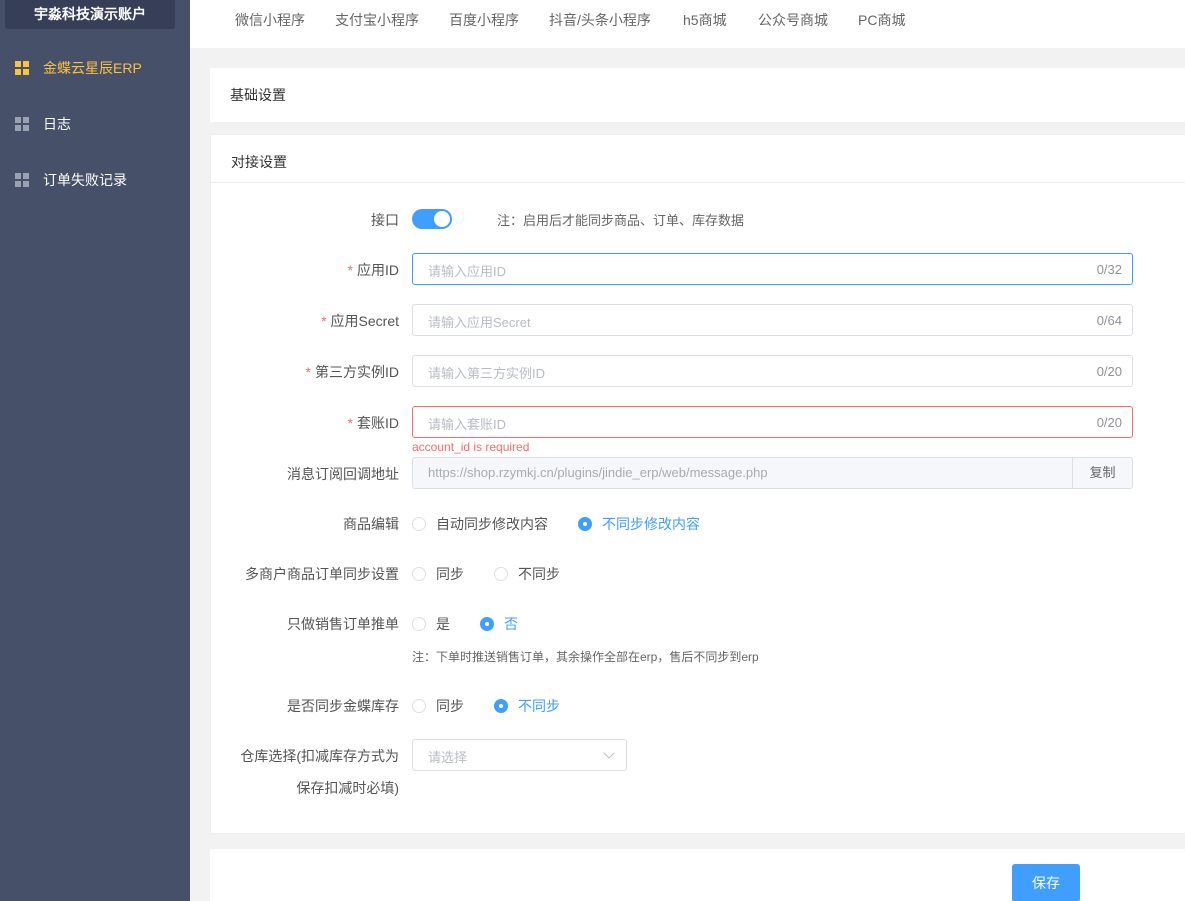 The width and height of the screenshot is (1185, 901). What do you see at coordinates (527, 574) in the screenshot?
I see `multi-merchant-no-sync-radio: 不同步` at bounding box center [527, 574].